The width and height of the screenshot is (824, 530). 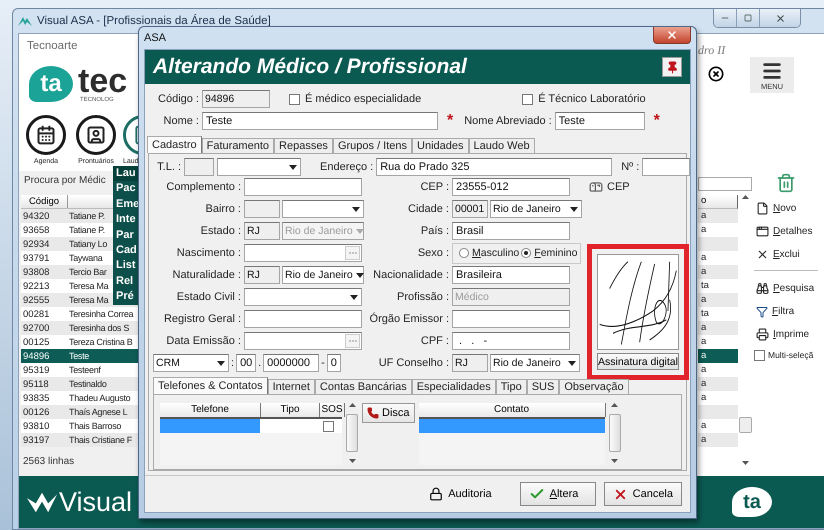 What do you see at coordinates (80, 356) in the screenshot?
I see `table-row: 94896 Teste` at bounding box center [80, 356].